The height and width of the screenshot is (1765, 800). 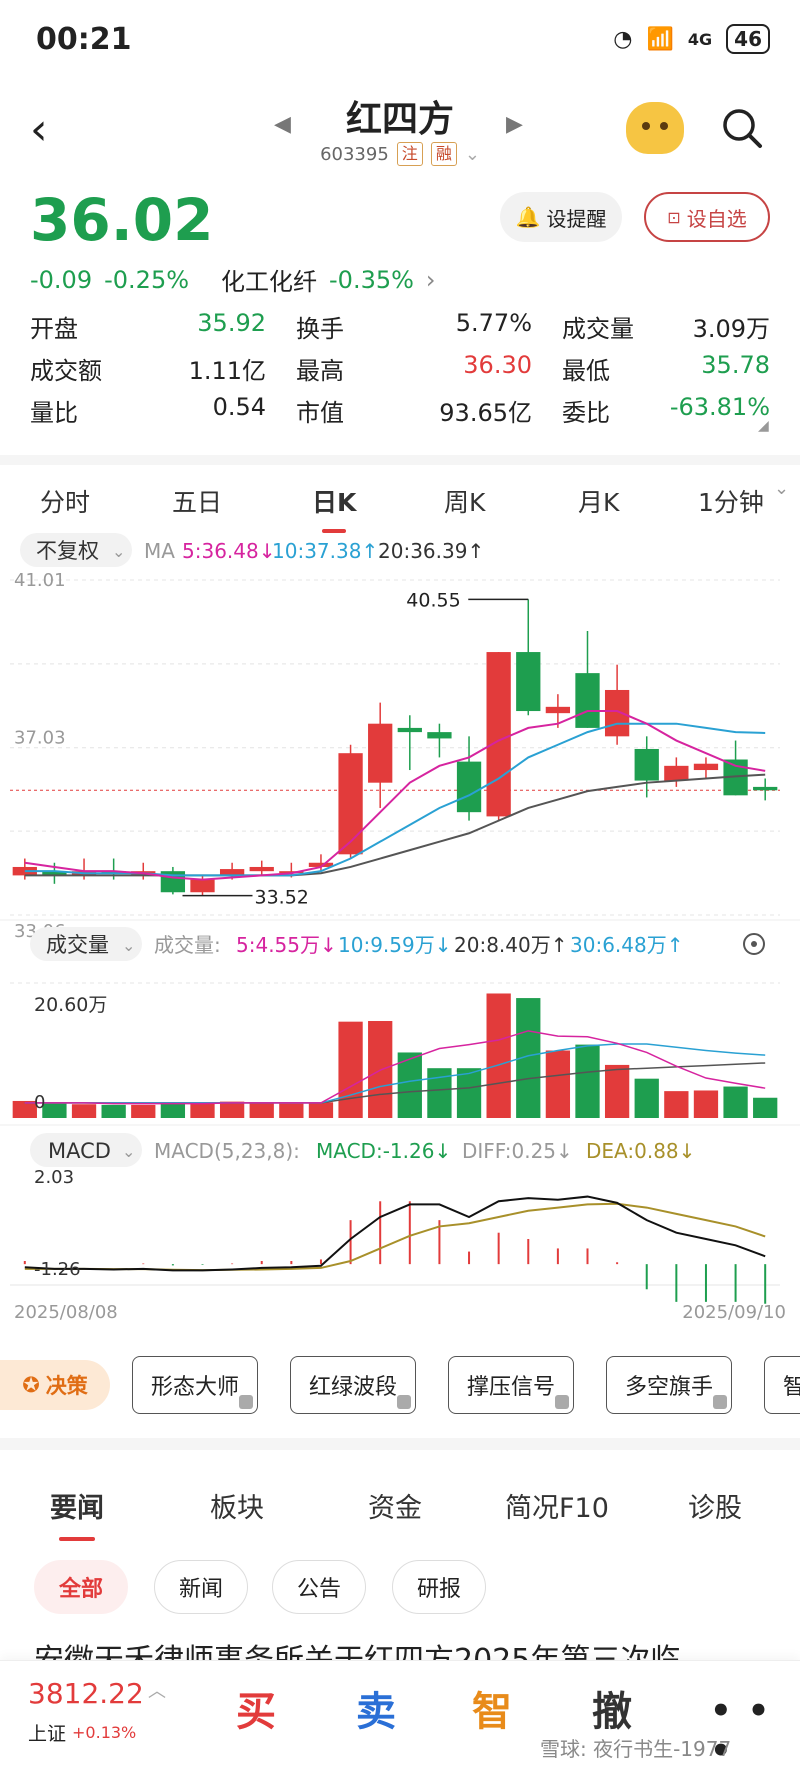 What do you see at coordinates (485, 412) in the screenshot?
I see `stat-value: 93.65亿` at bounding box center [485, 412].